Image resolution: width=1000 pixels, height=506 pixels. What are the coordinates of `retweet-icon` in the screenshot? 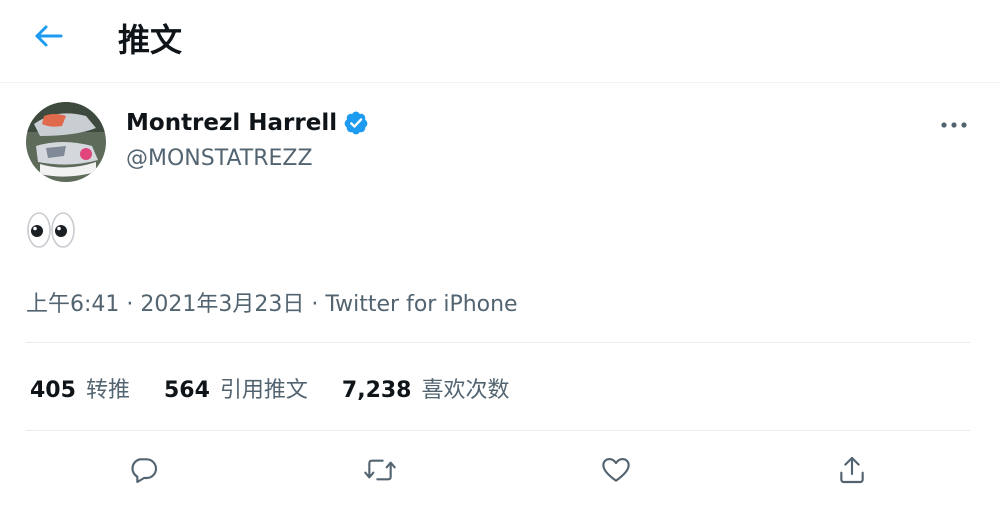 It's located at (380, 472).